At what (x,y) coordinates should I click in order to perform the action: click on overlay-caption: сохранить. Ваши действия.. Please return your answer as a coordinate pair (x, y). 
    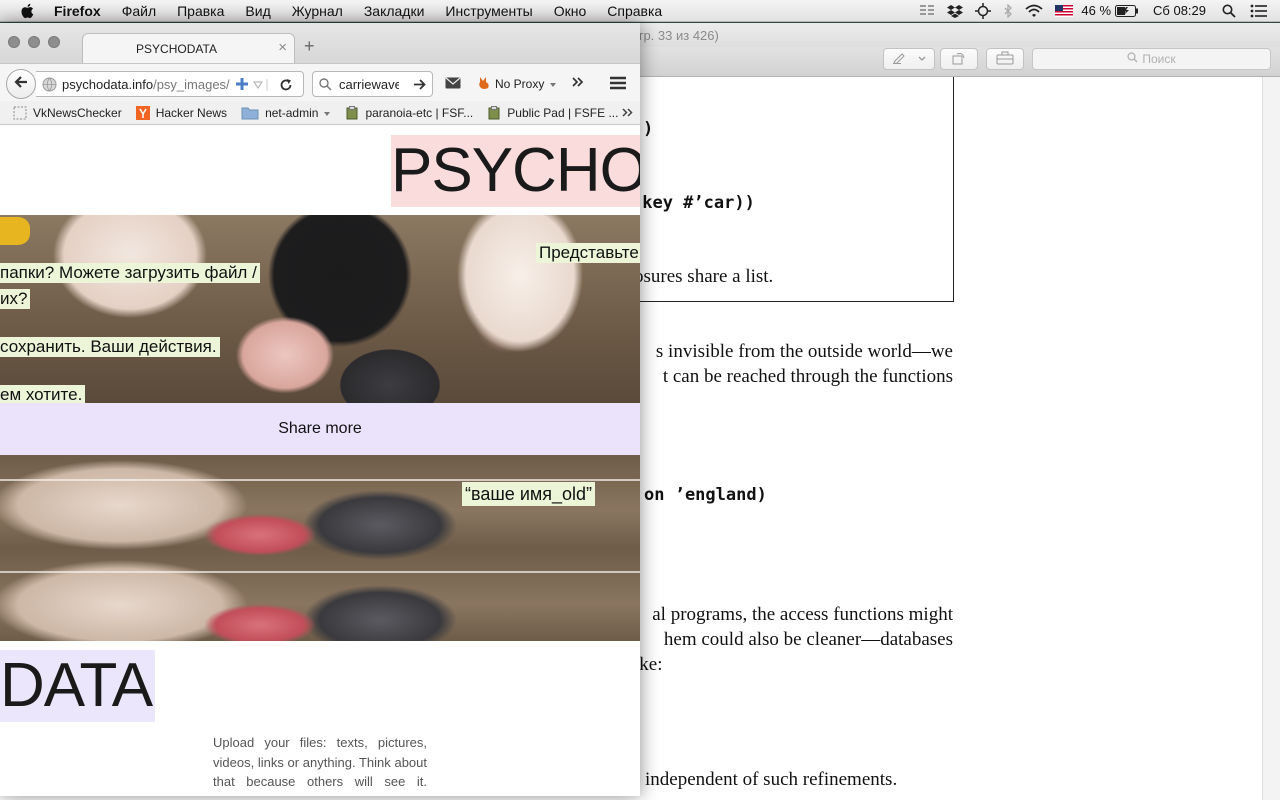
    Looking at the image, I should click on (110, 347).